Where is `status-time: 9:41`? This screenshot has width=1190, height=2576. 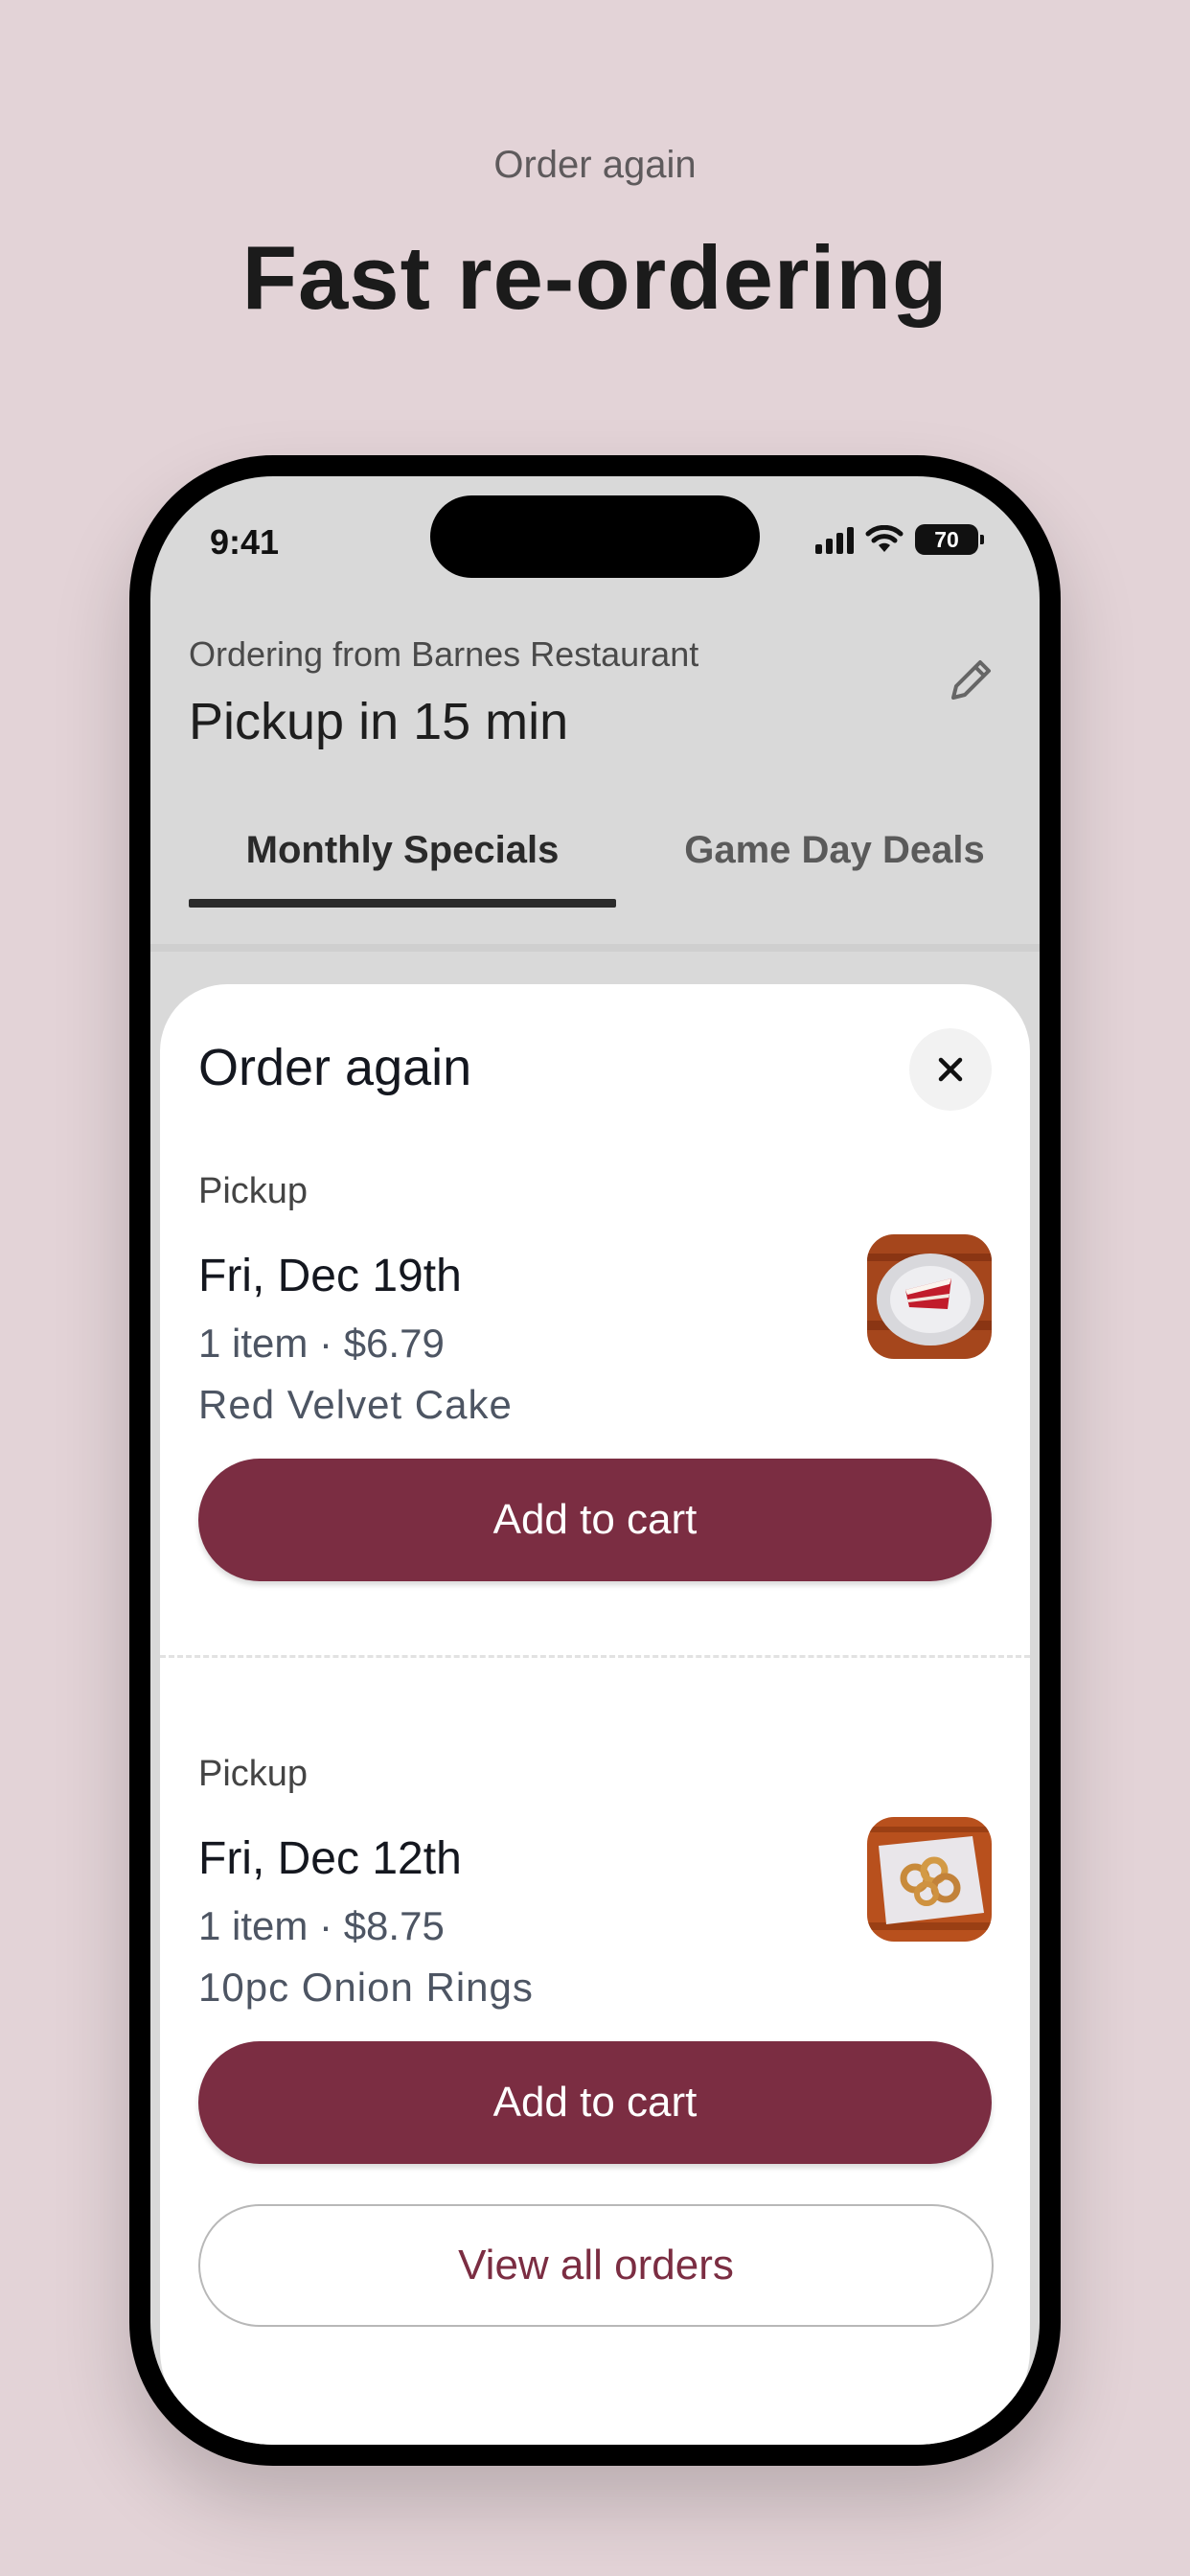 status-time: 9:41 is located at coordinates (245, 542).